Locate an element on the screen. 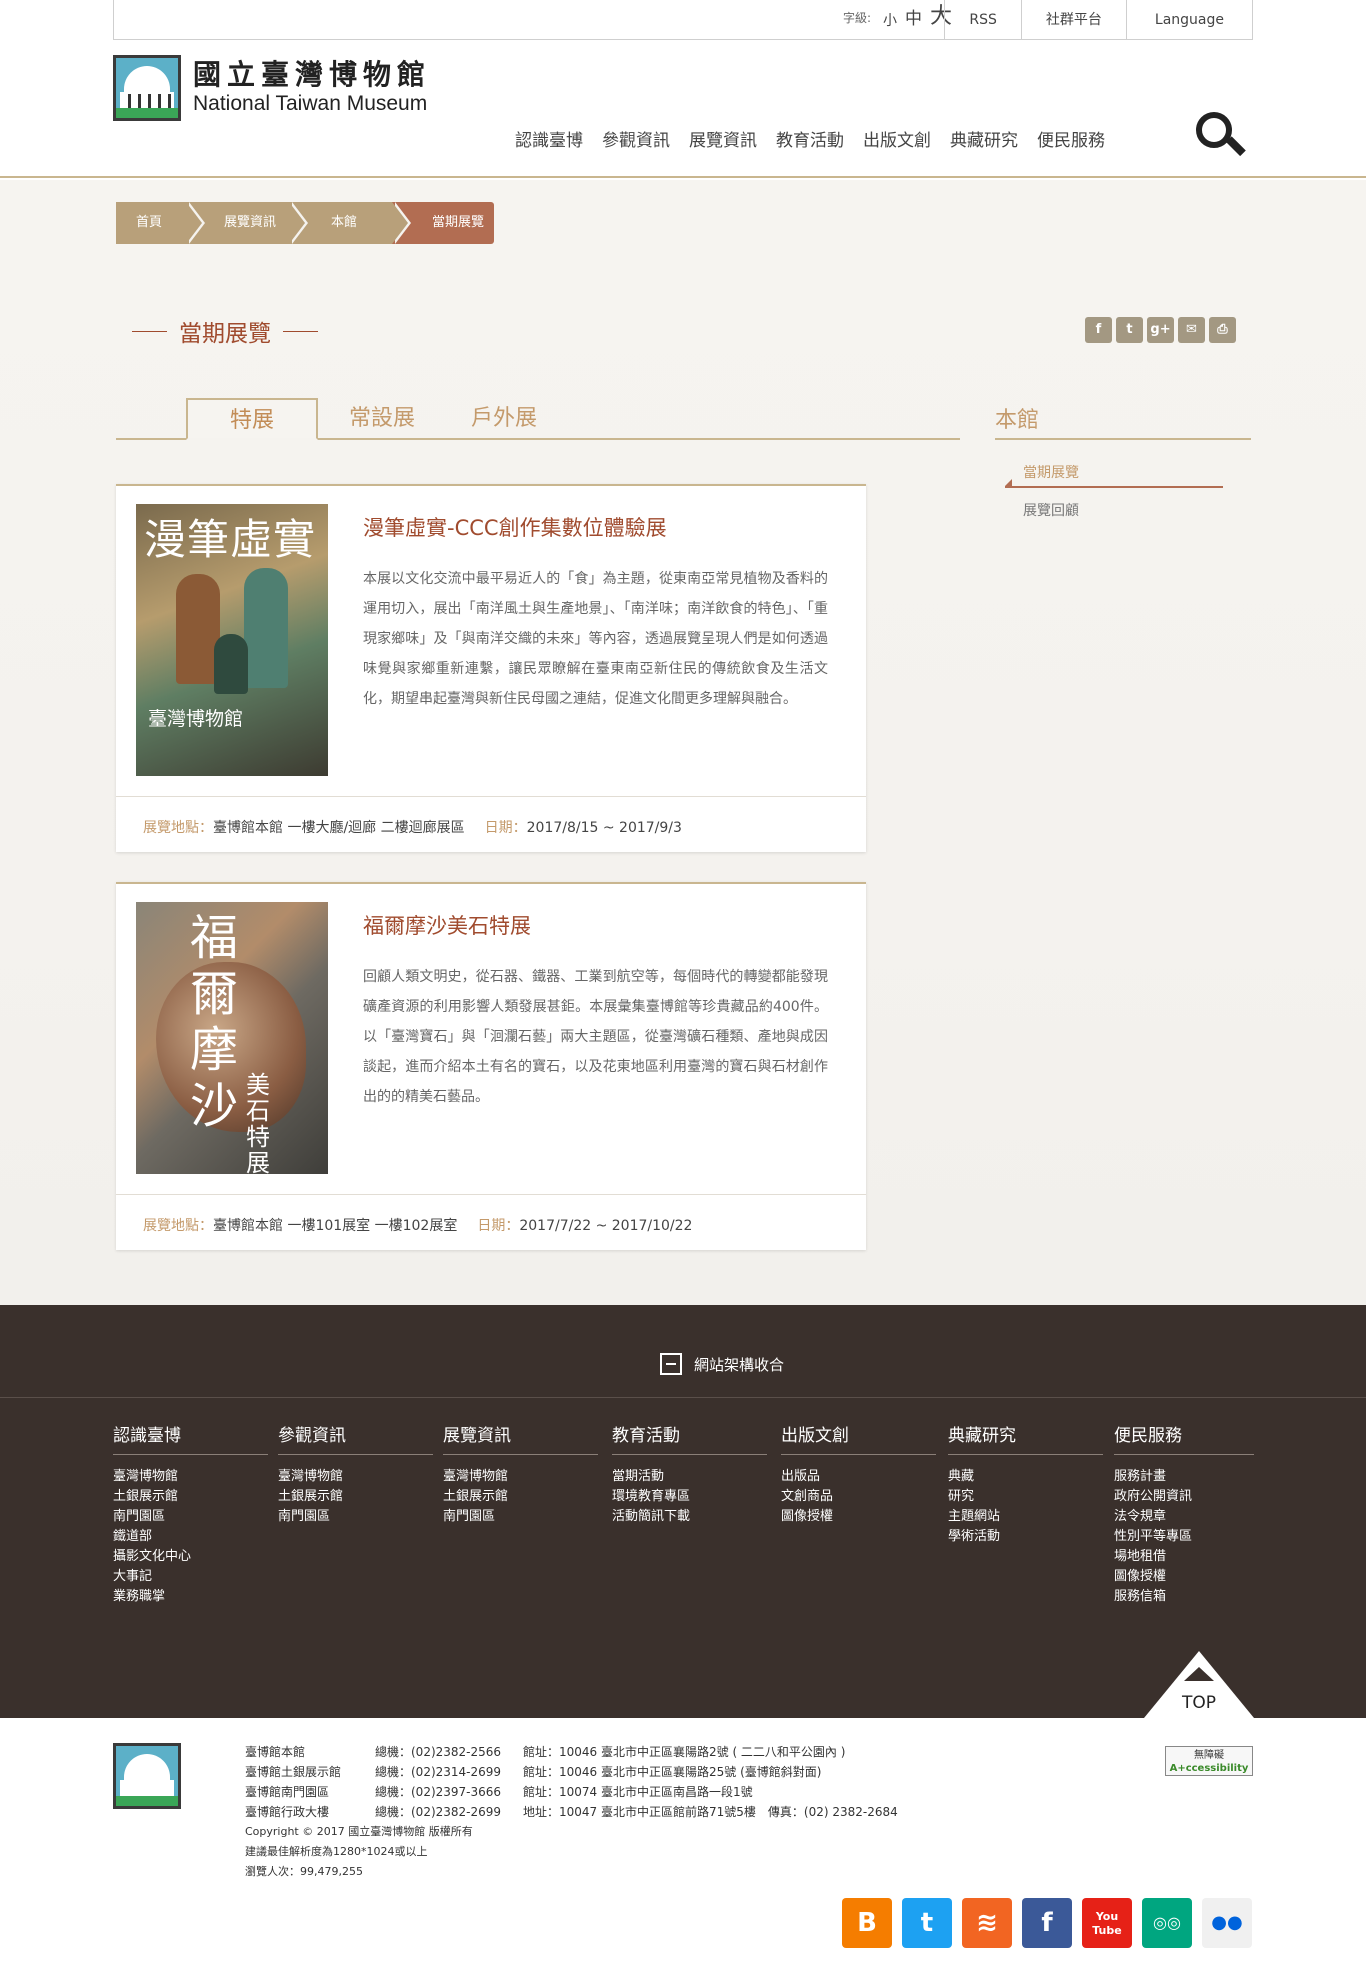 This screenshot has width=1366, height=1968. twitter-icon: t is located at coordinates (927, 1923).